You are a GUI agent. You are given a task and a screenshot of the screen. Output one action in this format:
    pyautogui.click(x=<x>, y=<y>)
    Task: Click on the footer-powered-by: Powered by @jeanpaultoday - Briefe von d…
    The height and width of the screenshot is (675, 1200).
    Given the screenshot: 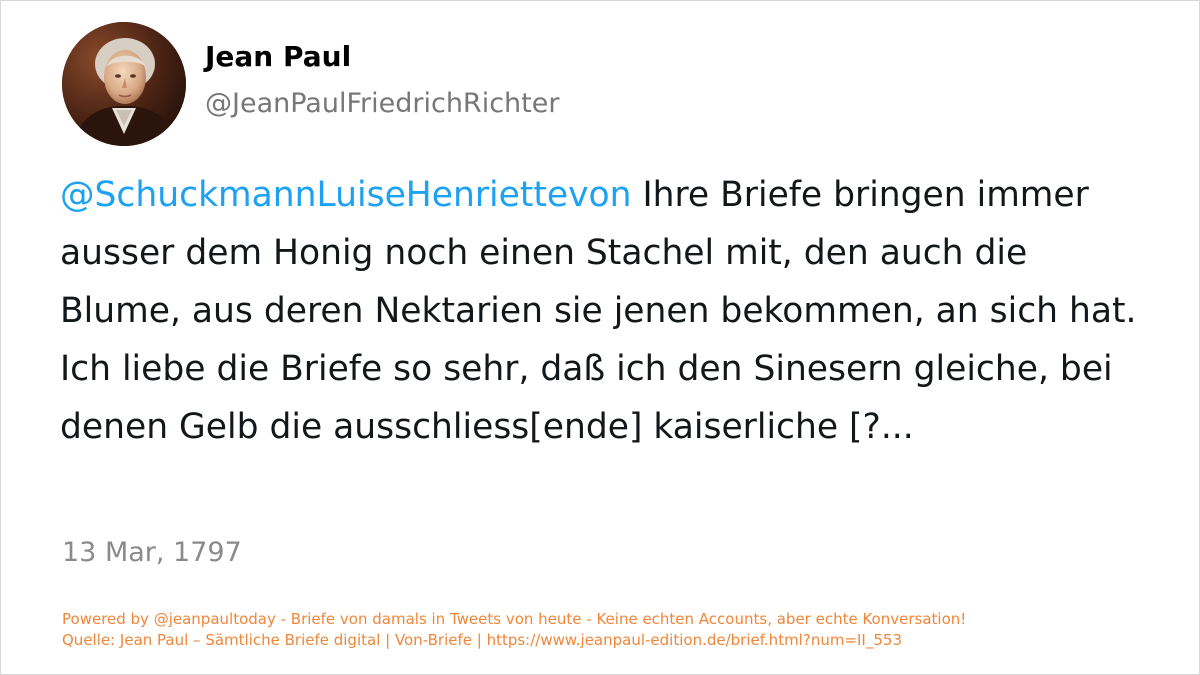 What is the action you would take?
    pyautogui.click(x=514, y=619)
    